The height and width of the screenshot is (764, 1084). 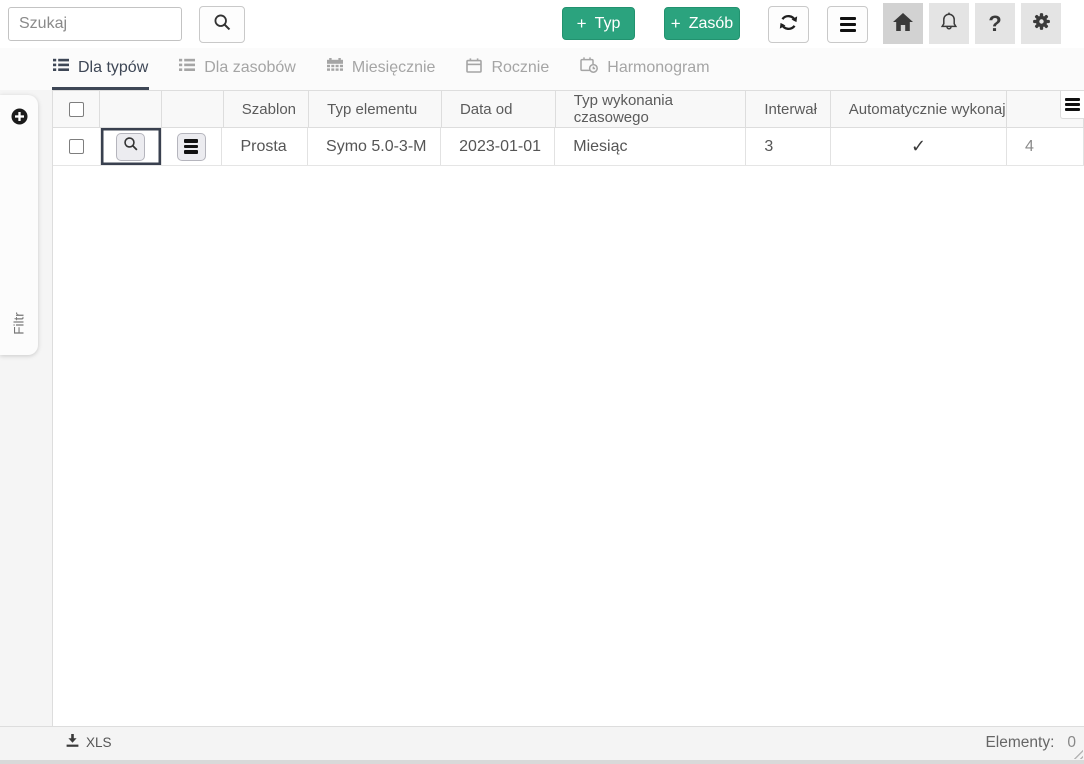 I want to click on add-typ-button: + Typ, so click(x=598, y=23).